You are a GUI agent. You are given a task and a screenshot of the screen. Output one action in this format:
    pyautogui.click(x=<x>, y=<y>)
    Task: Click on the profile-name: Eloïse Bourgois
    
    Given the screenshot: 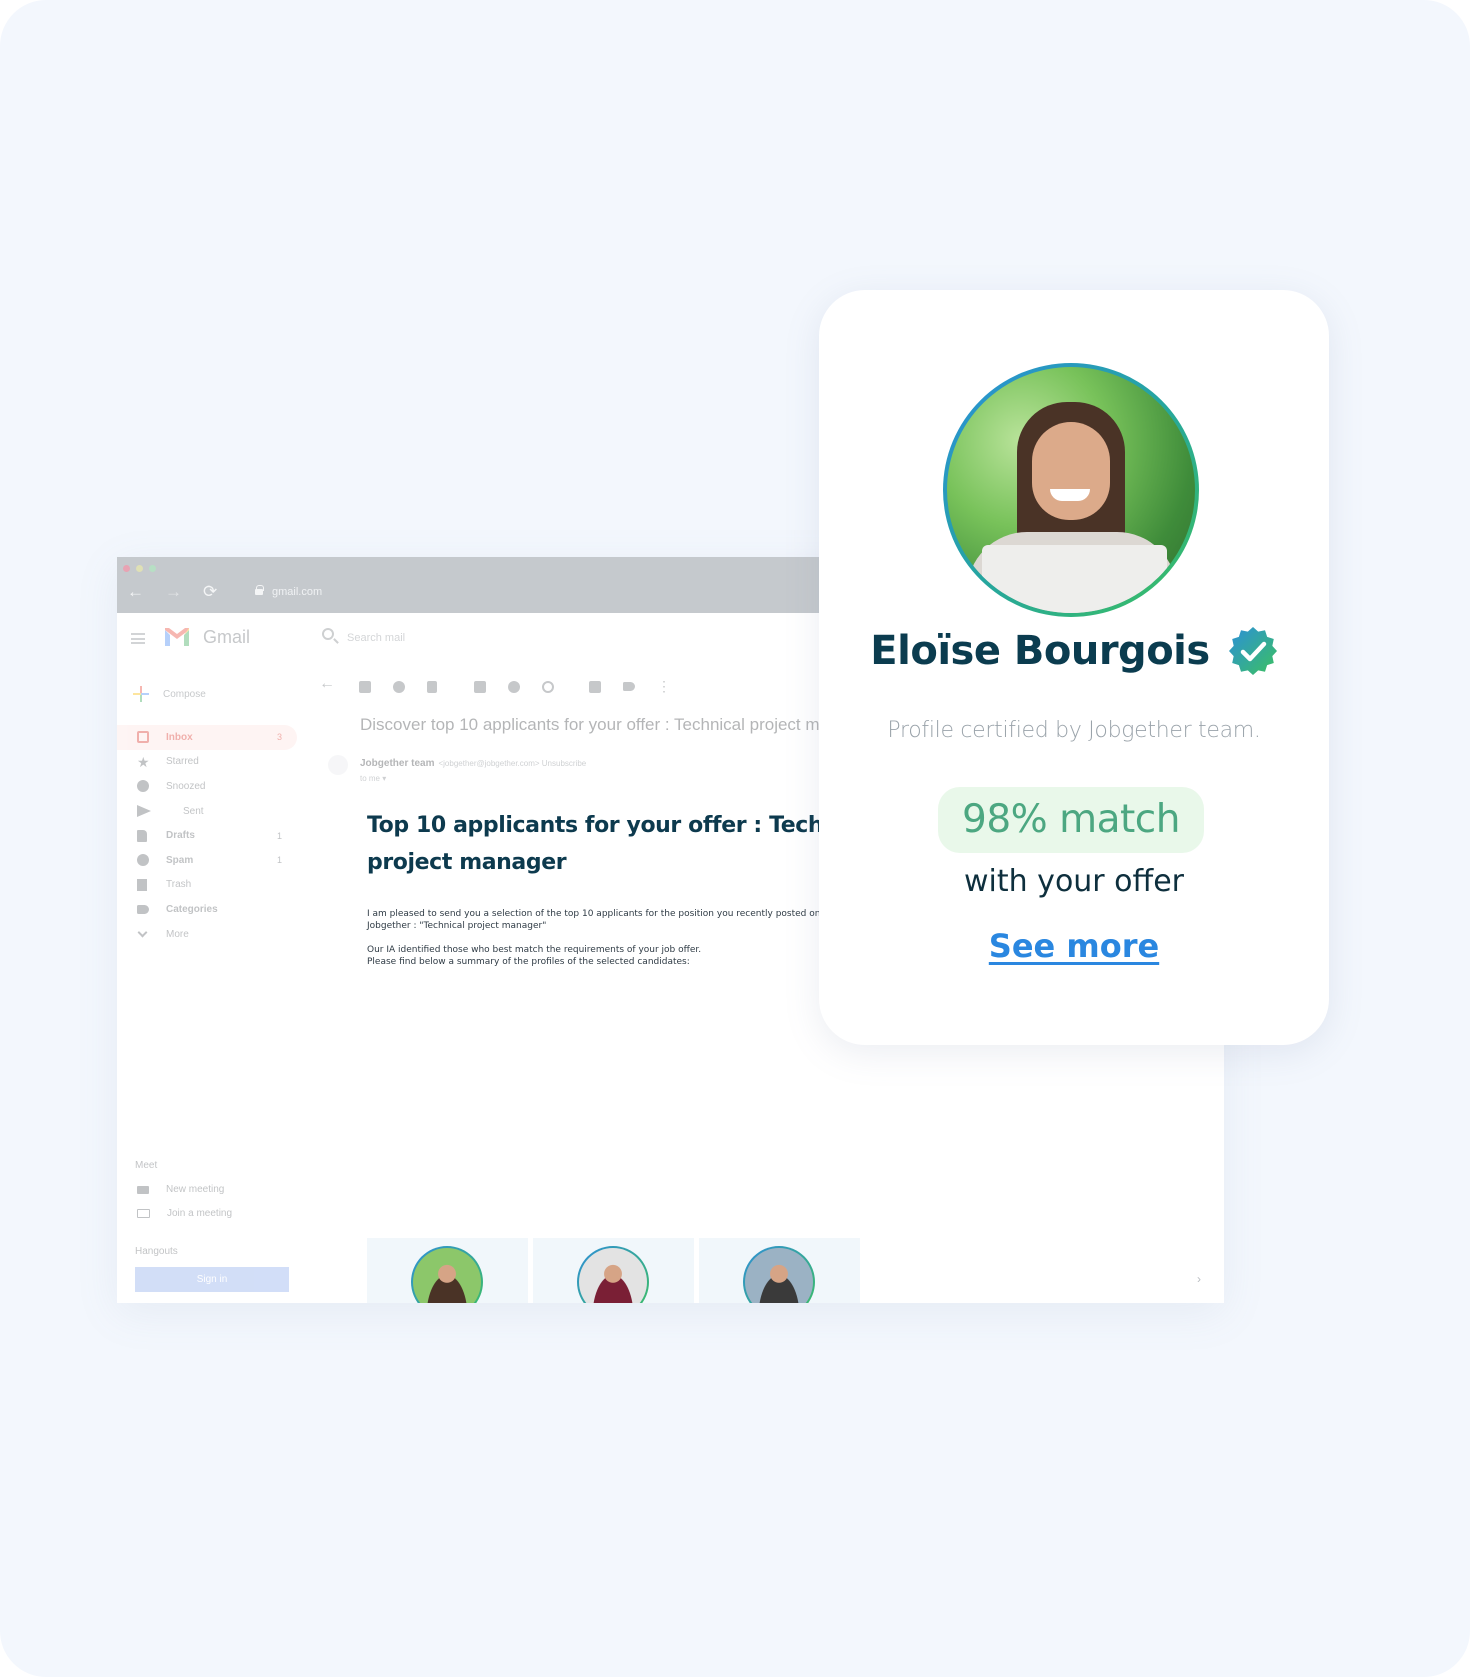 What is the action you would take?
    pyautogui.click(x=1040, y=651)
    